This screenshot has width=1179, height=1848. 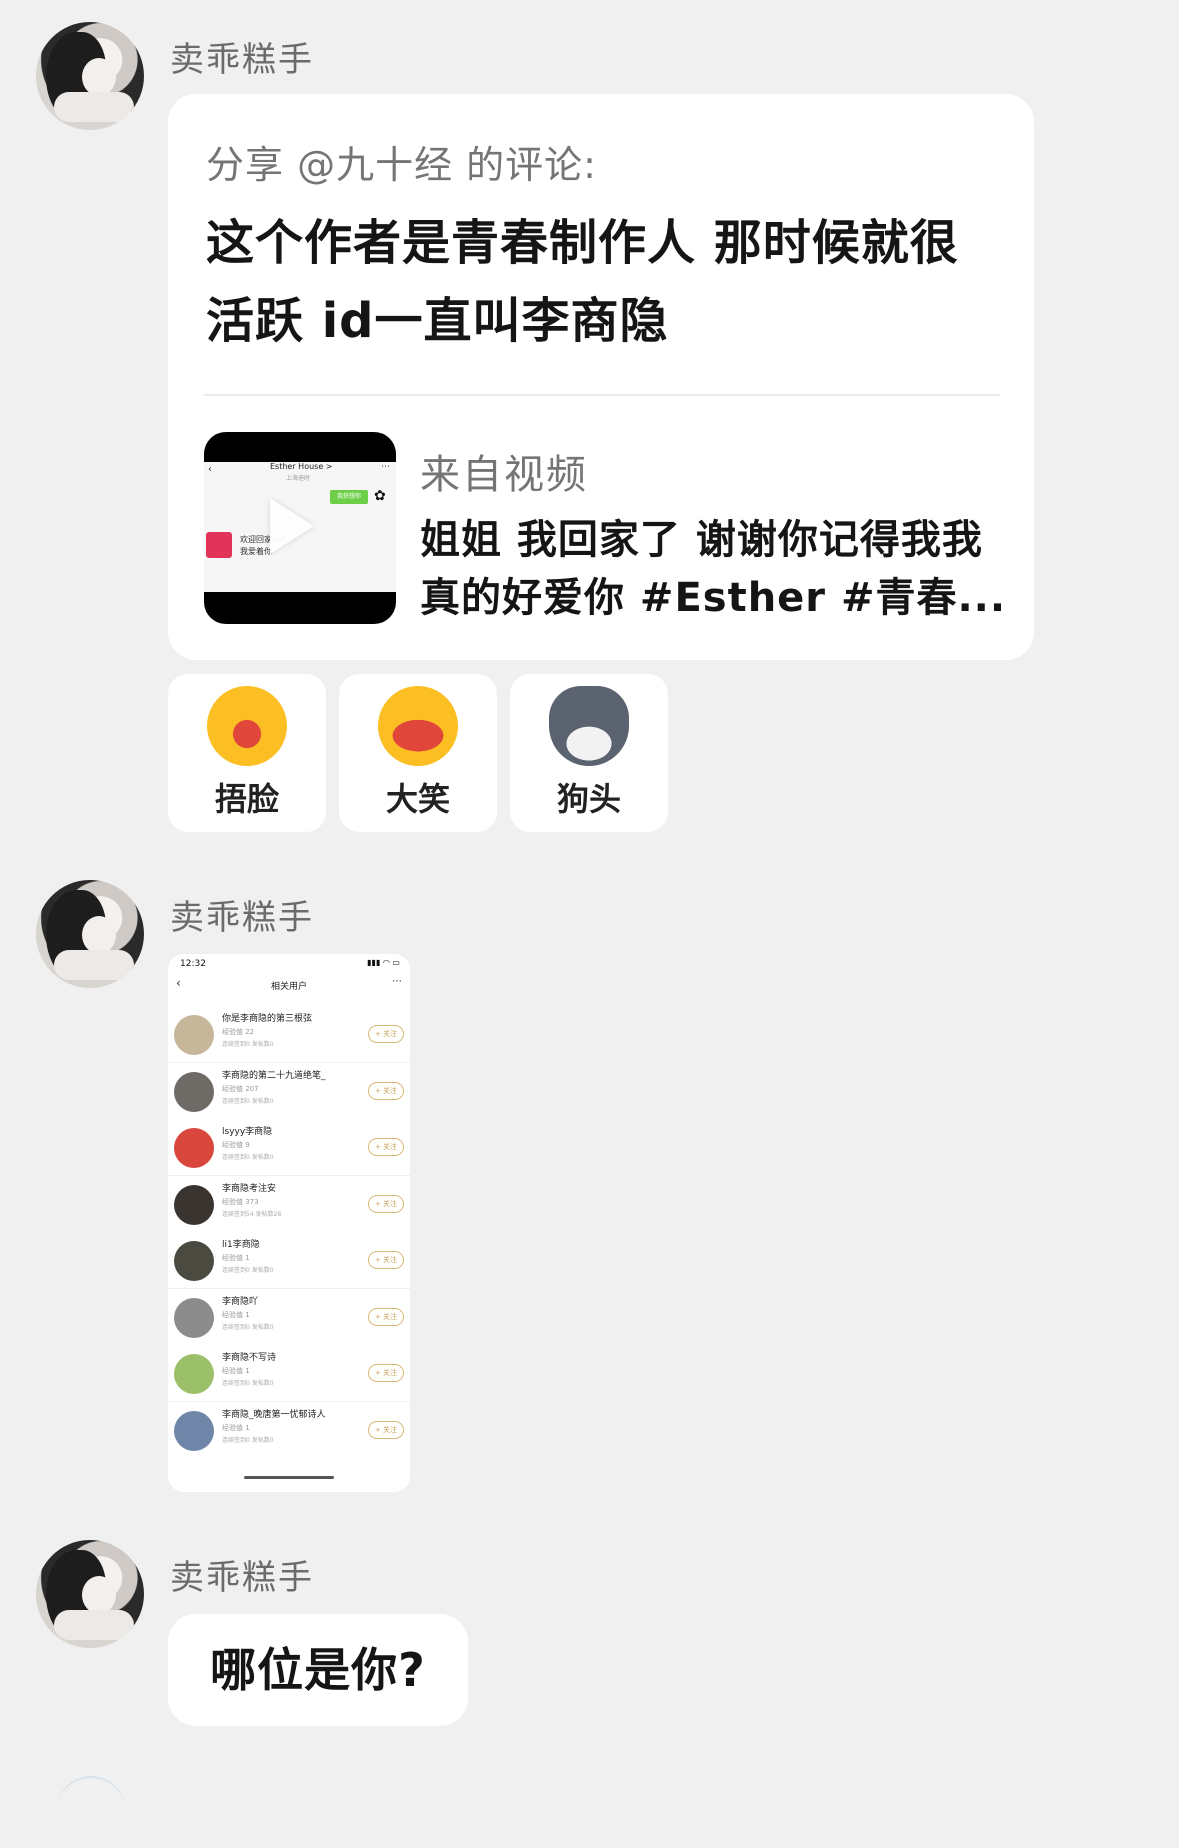 I want to click on user-exp: 经验值 9, so click(x=236, y=1145).